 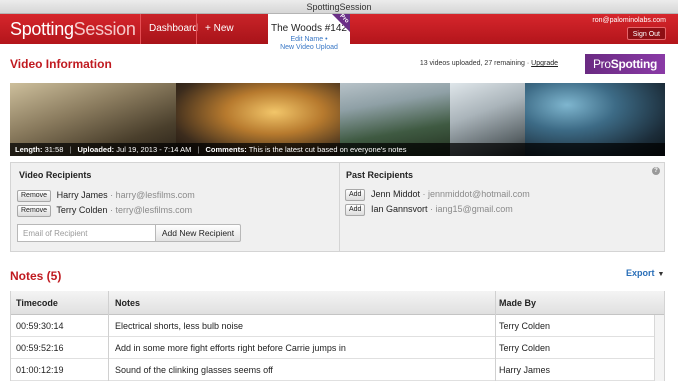 I want to click on recipient-email: · terry@lesfilms.com, so click(x=151, y=210).